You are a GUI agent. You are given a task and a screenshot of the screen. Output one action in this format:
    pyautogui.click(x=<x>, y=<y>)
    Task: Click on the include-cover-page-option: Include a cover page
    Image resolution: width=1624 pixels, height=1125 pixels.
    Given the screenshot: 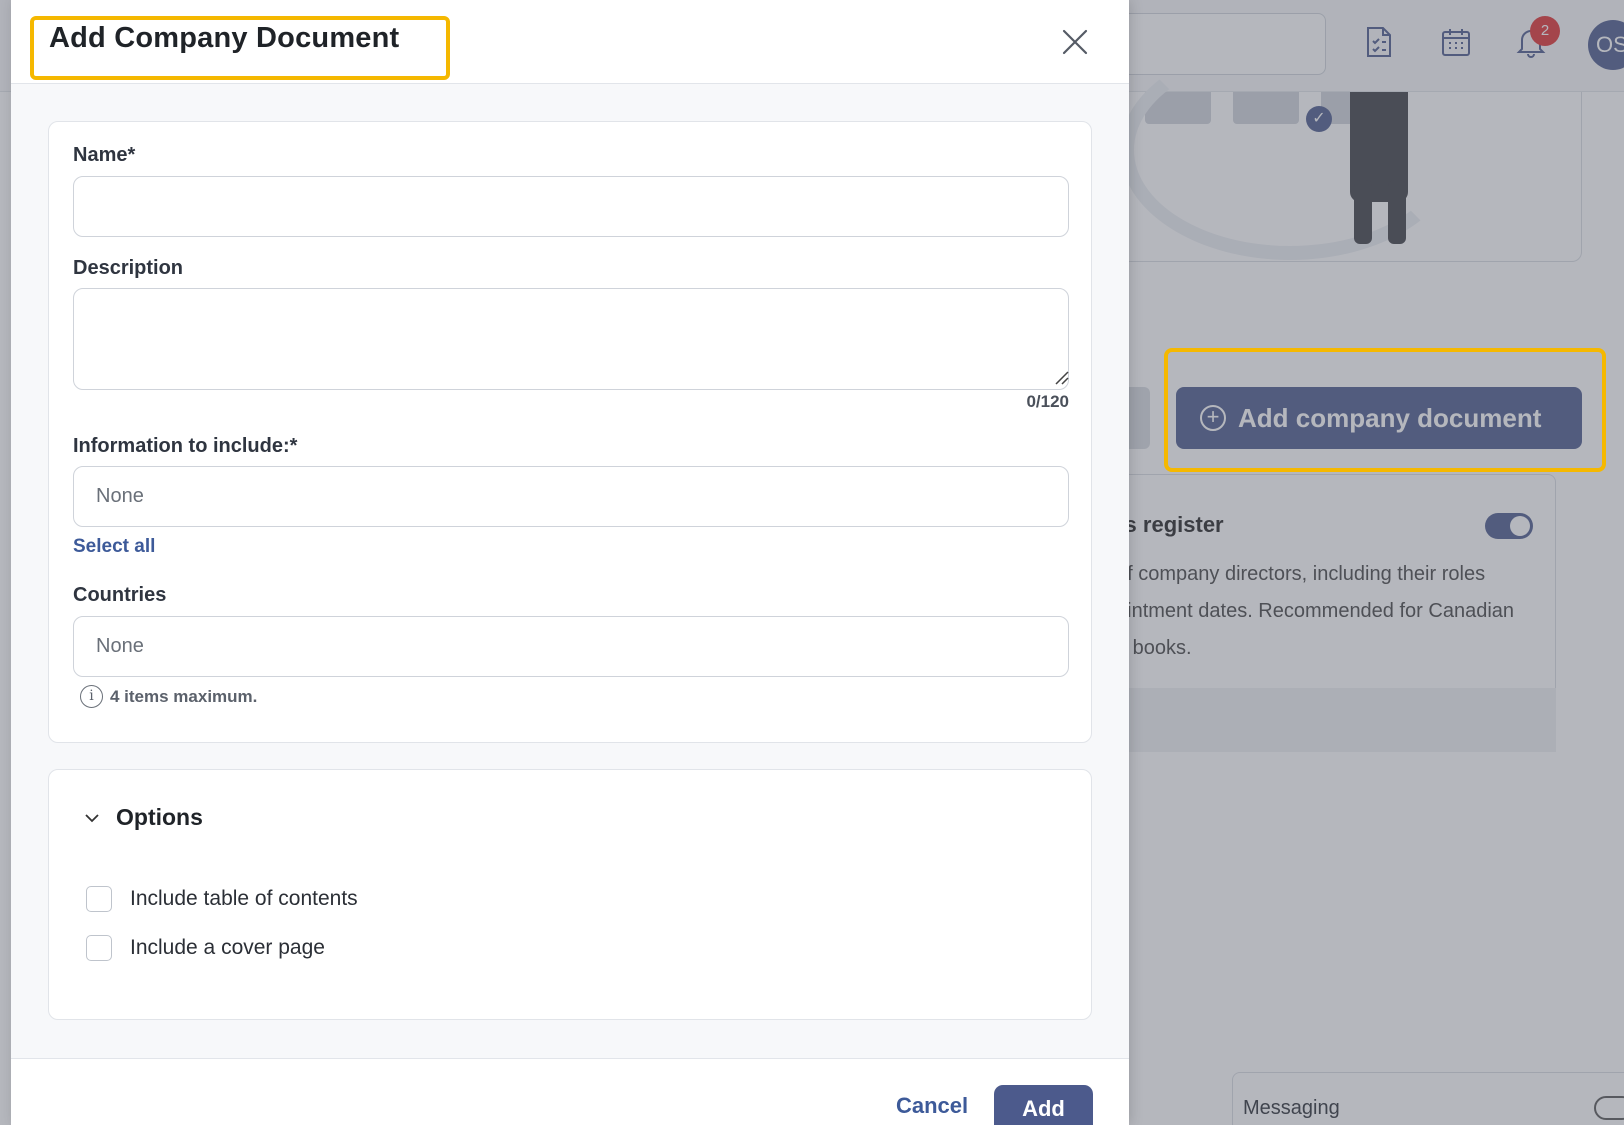 What is the action you would take?
    pyautogui.click(x=205, y=948)
    